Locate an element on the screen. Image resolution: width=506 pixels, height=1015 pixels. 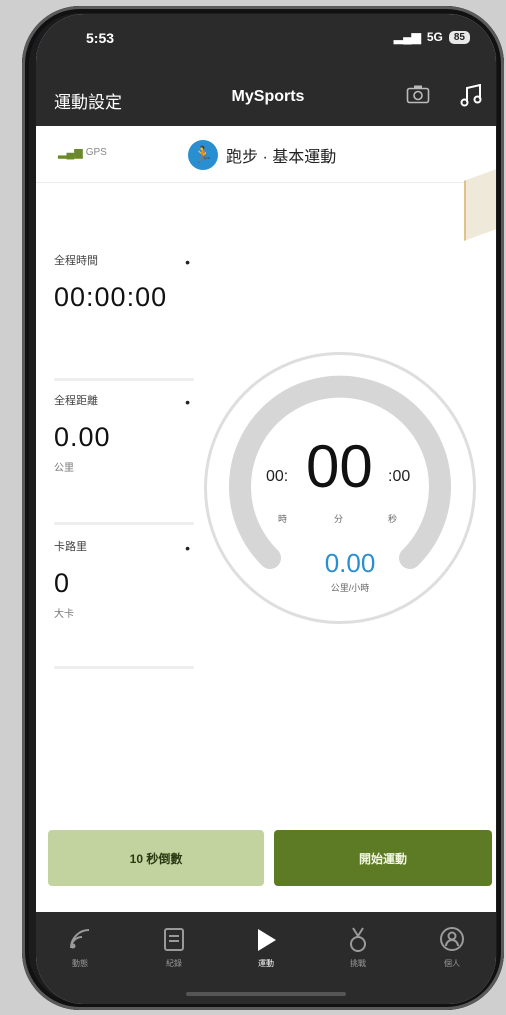
stat-total-time: 全程時間 • 00:00:00 is located at coordinates (124, 282).